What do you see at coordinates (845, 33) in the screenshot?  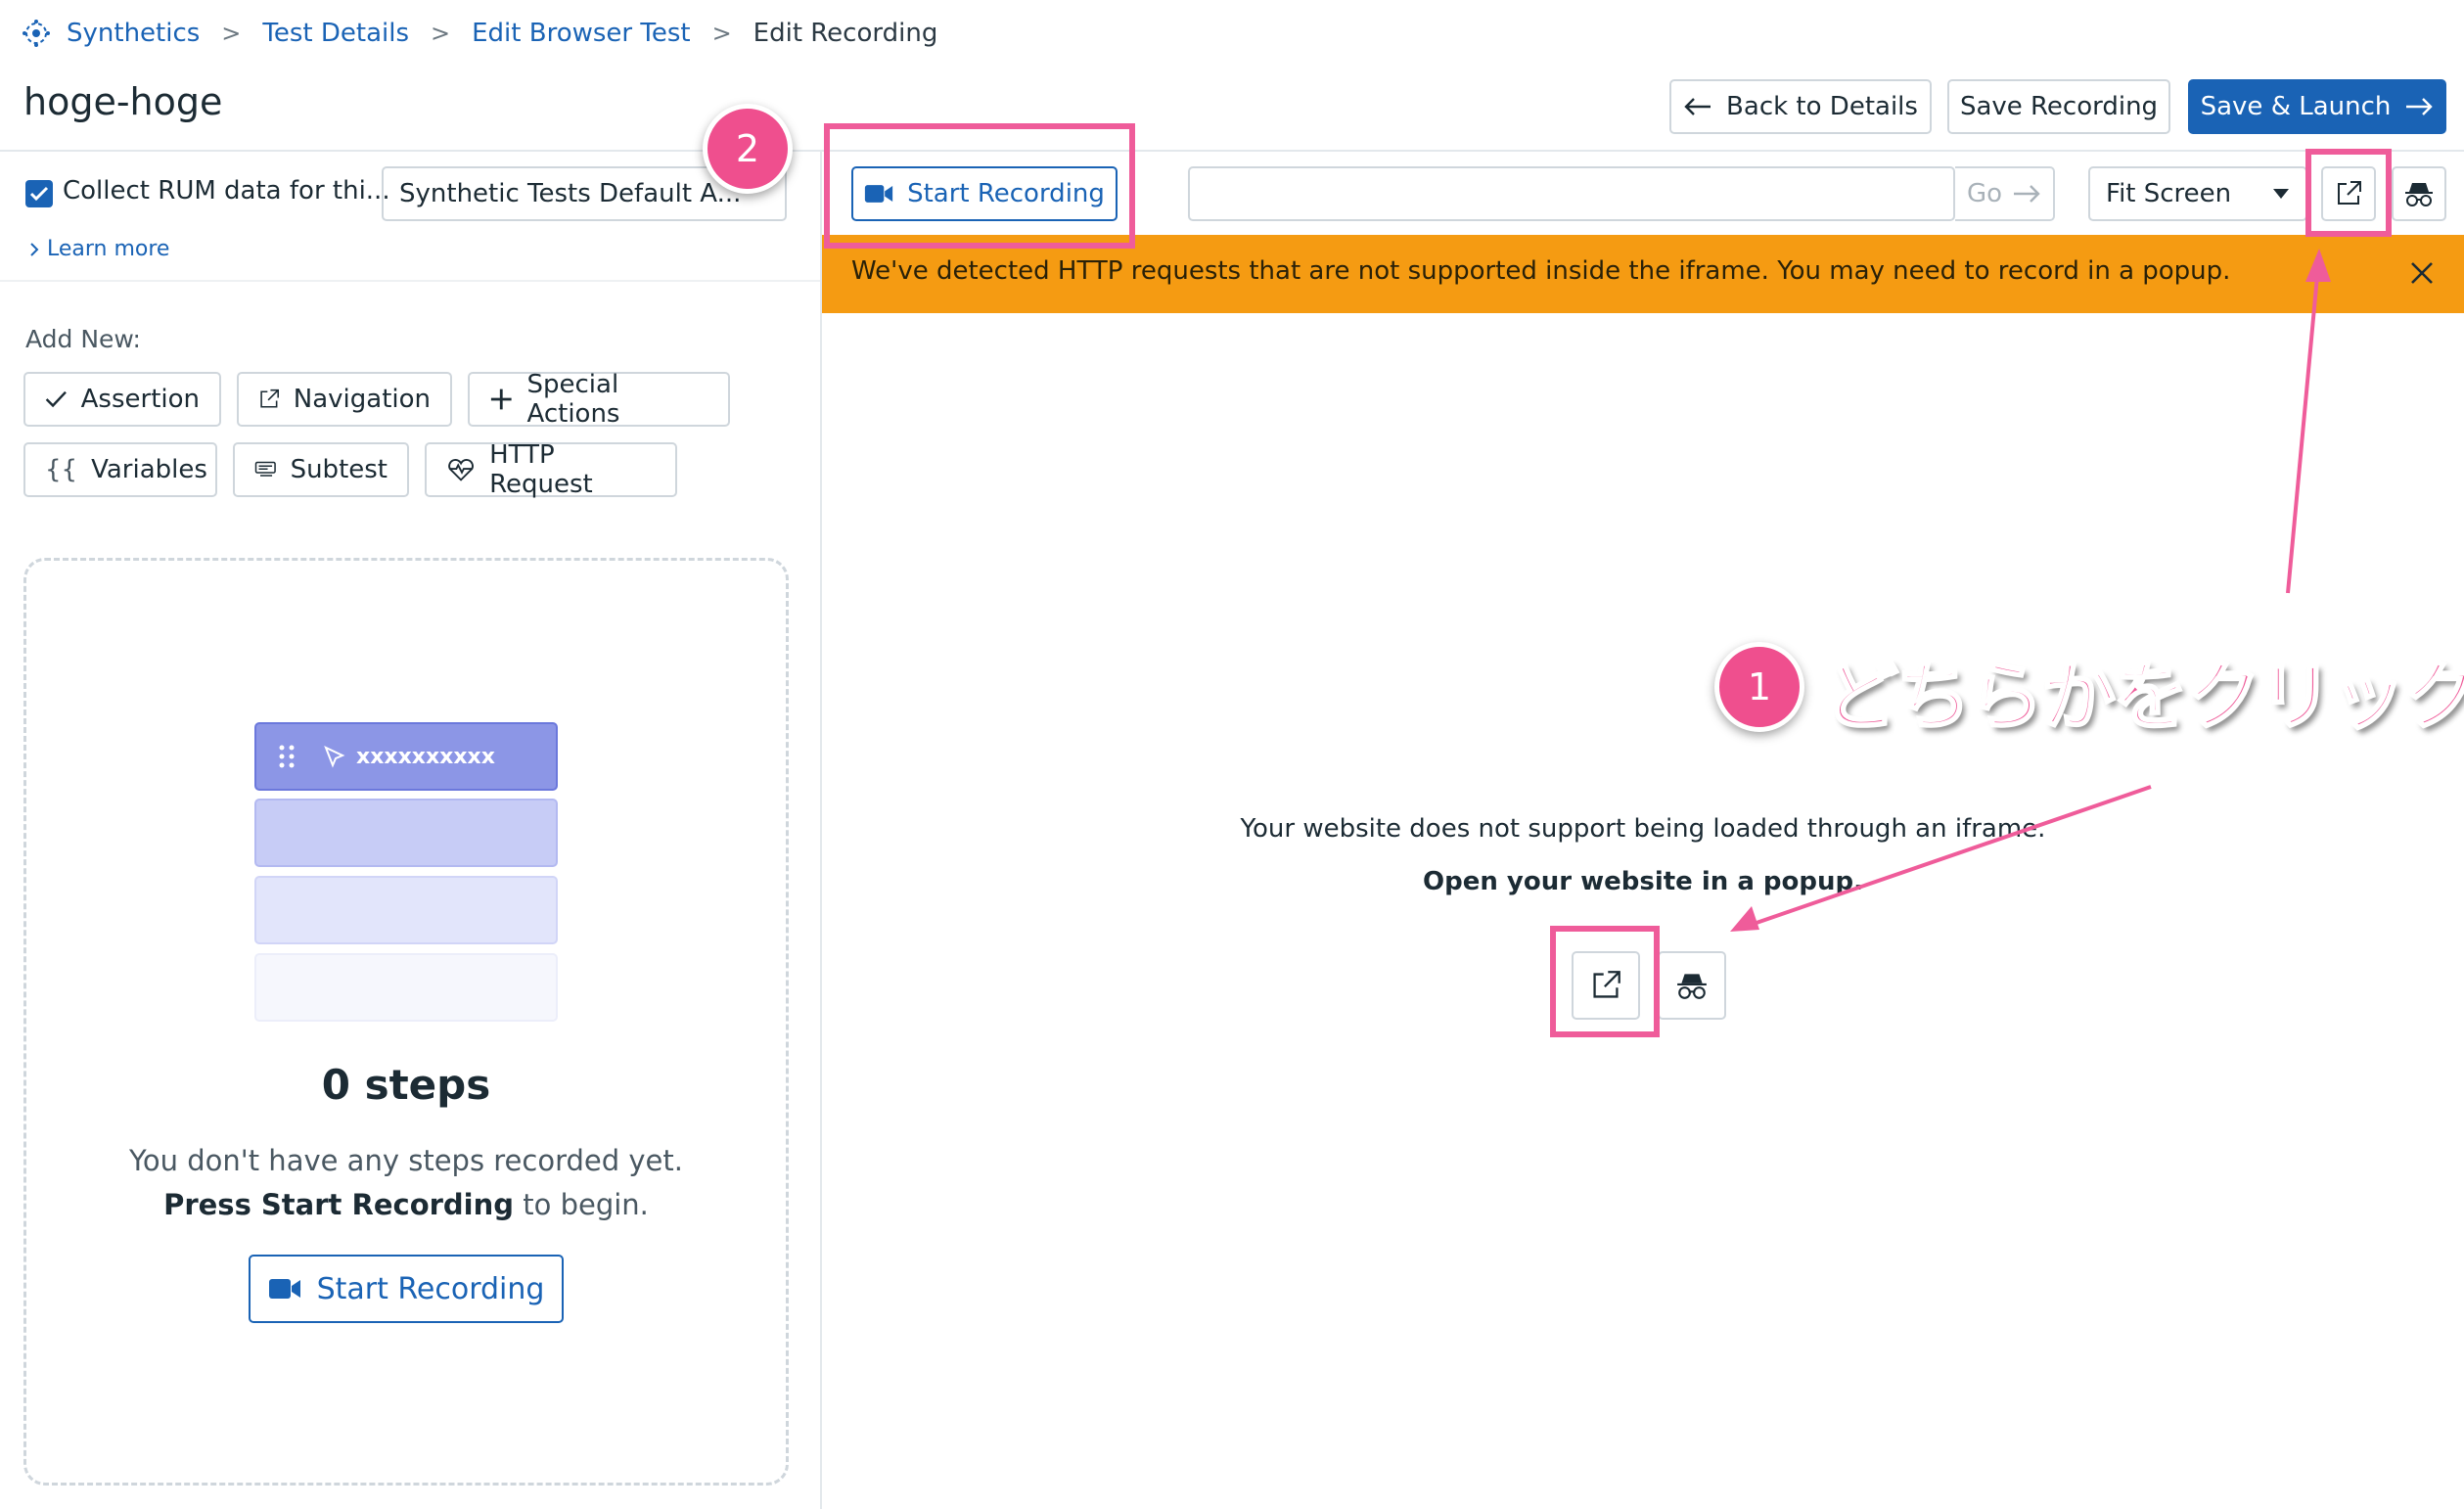 I see `breadcrumb-current: Edit Recording` at bounding box center [845, 33].